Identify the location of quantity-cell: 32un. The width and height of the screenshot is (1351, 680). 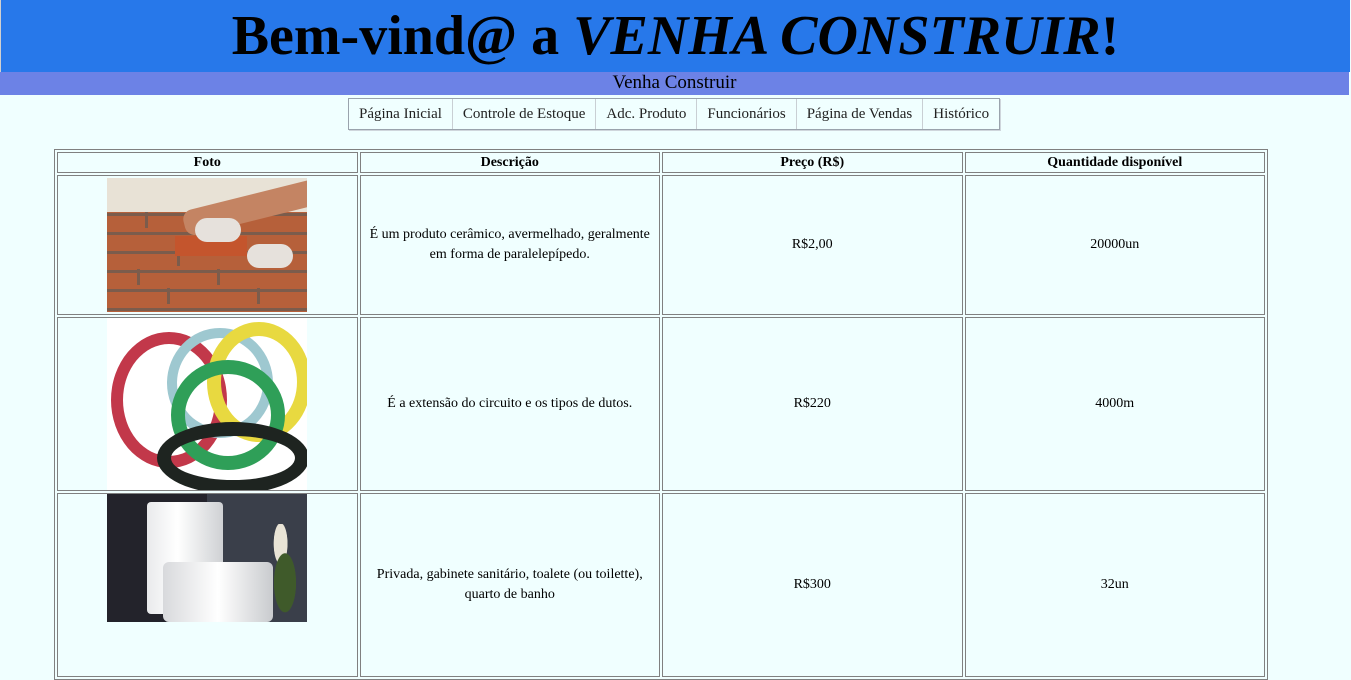
(1114, 585).